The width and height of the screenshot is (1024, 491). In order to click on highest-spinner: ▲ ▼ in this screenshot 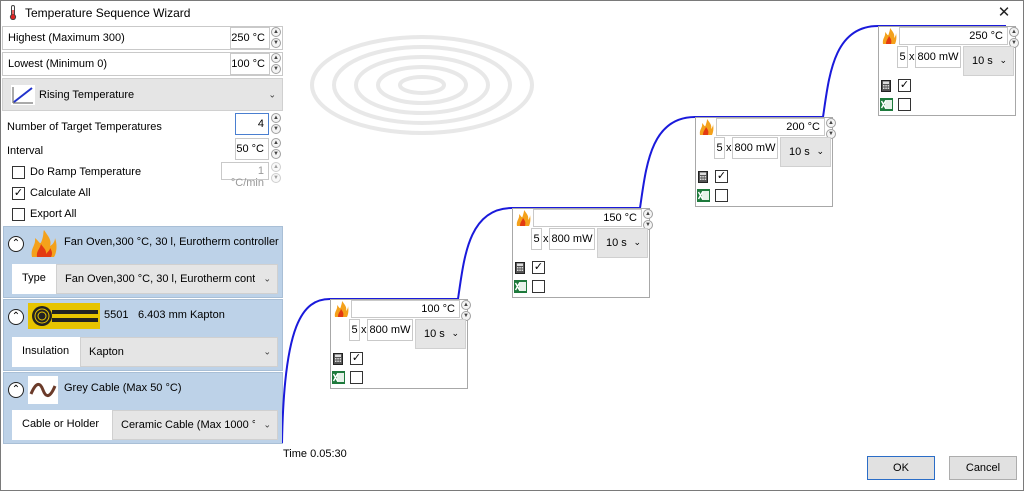, I will do `click(276, 38)`.